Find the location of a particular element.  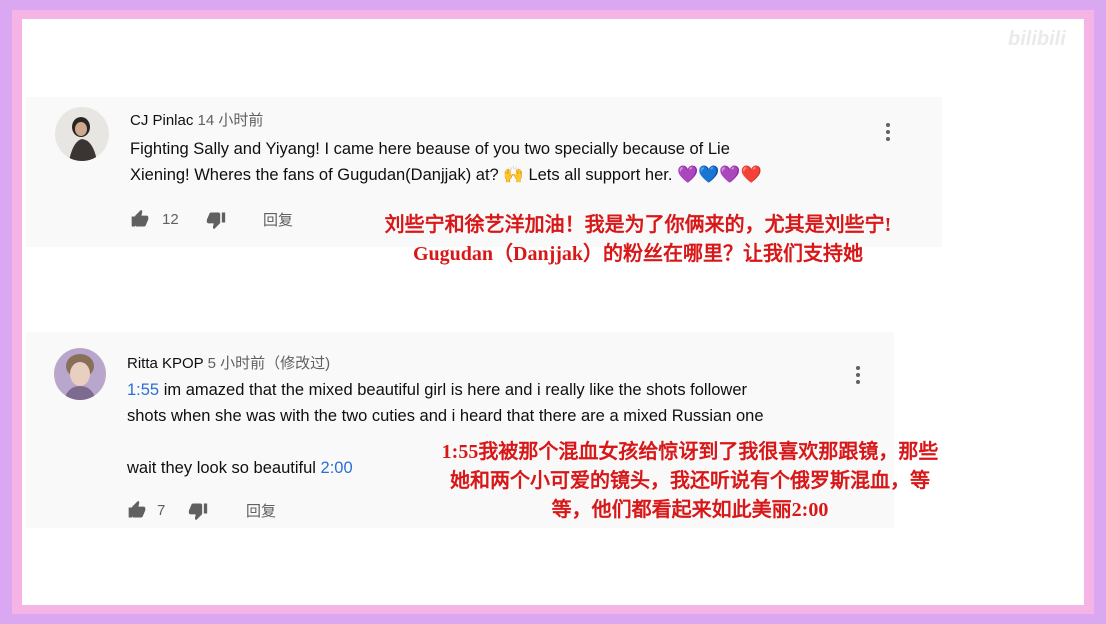

blue-heart-emoji: 💙 is located at coordinates (709, 174).